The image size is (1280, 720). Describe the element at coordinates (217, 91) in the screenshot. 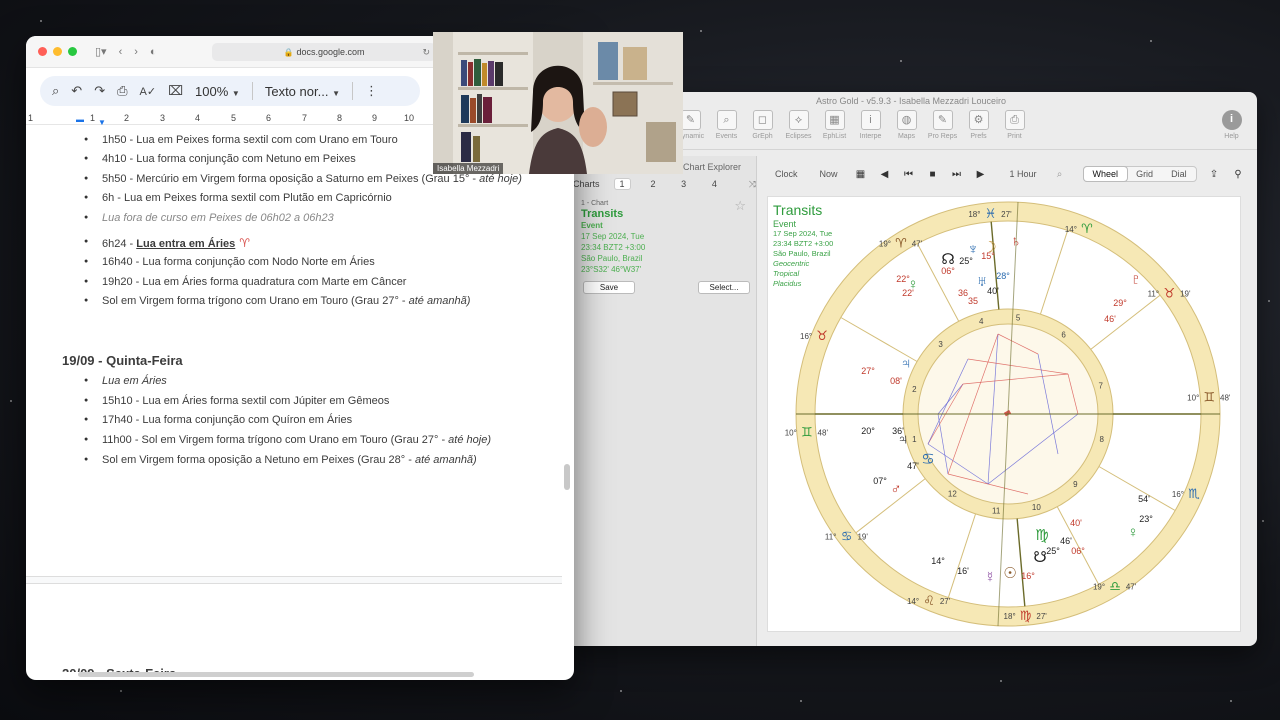

I see `zoom-select: 100% ▼` at that location.